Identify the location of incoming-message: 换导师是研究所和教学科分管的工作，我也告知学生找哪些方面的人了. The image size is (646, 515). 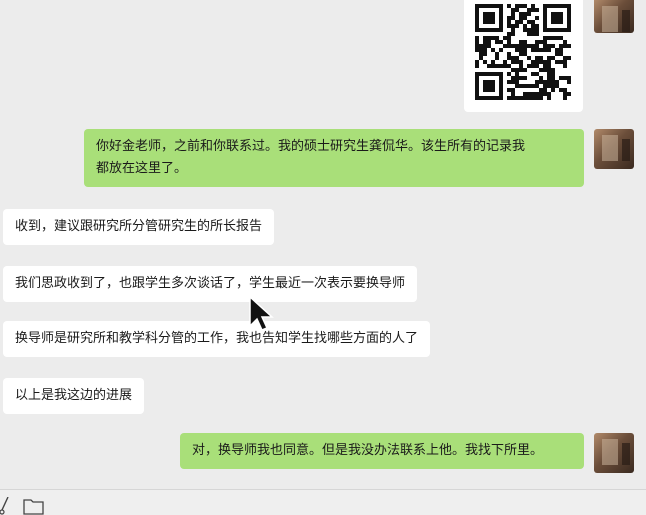
(217, 339).